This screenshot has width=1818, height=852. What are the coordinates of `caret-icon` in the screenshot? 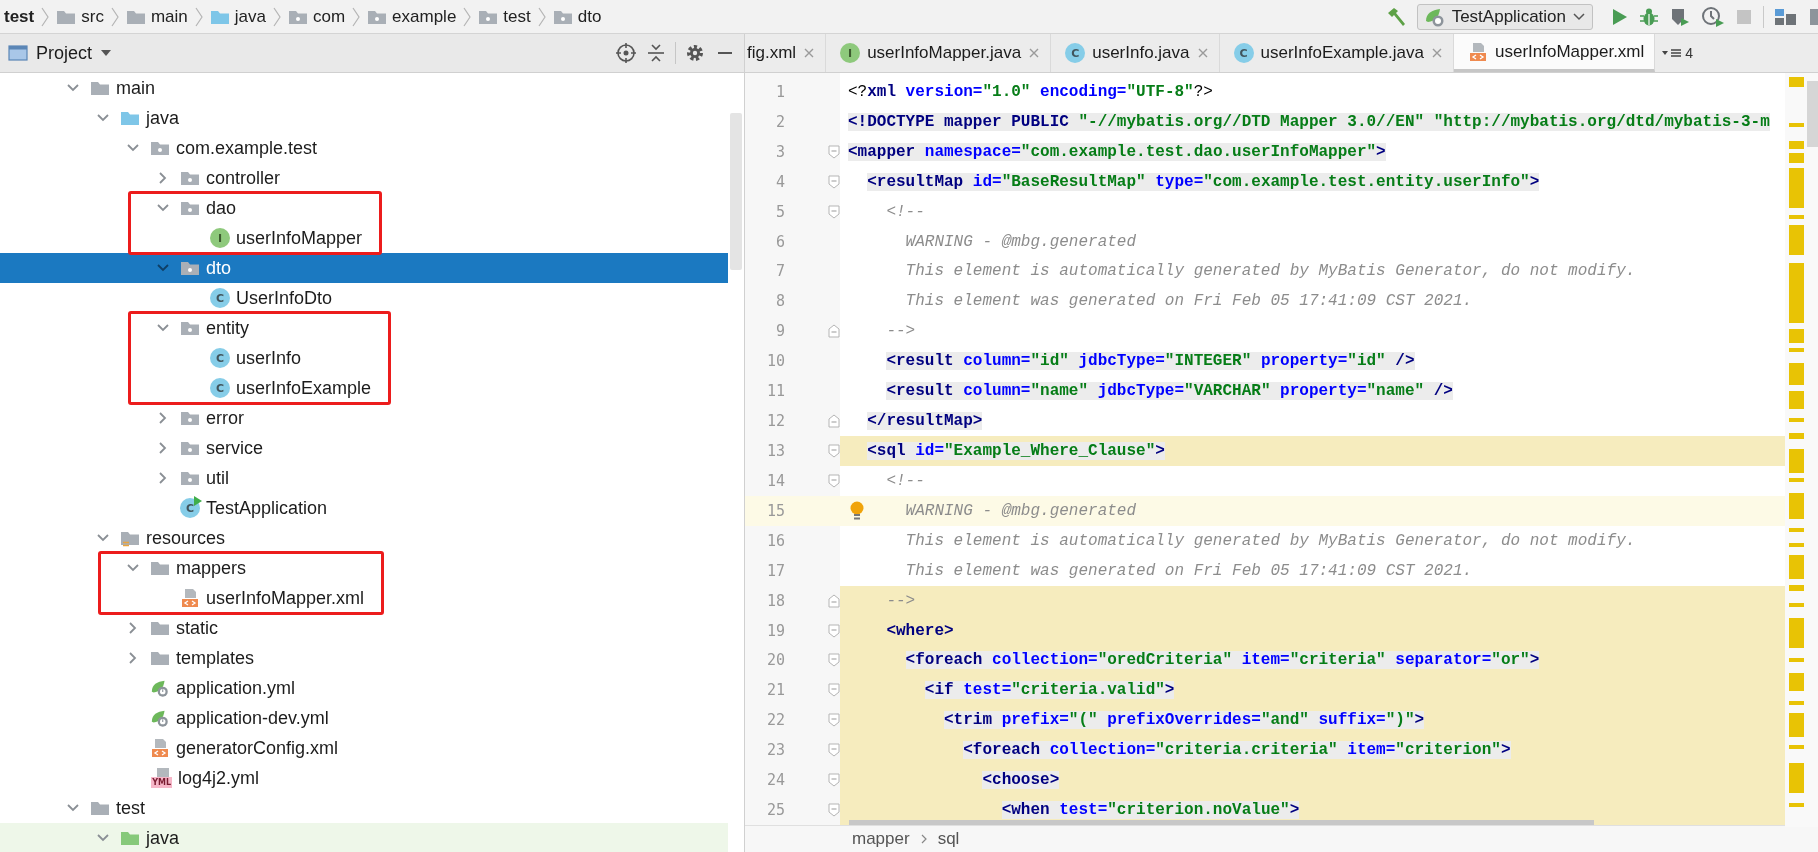 It's located at (106, 53).